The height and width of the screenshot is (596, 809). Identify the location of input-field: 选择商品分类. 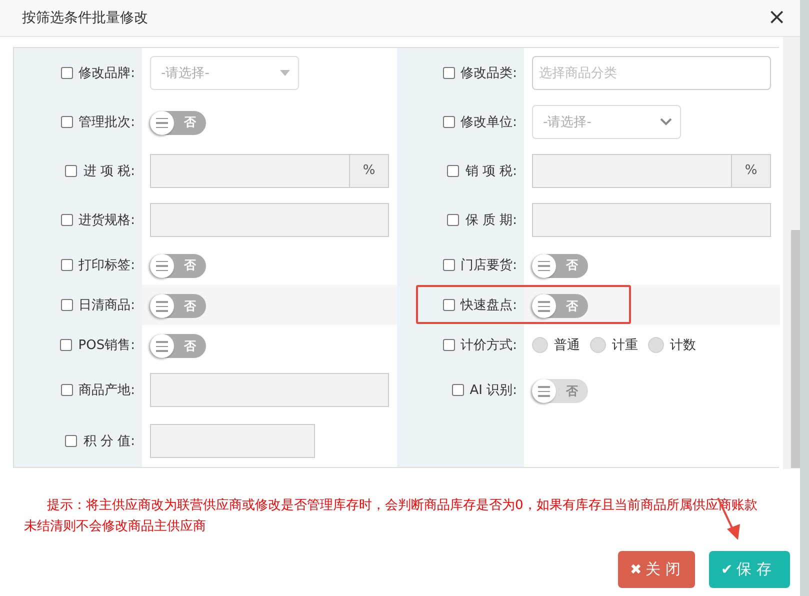
(651, 73).